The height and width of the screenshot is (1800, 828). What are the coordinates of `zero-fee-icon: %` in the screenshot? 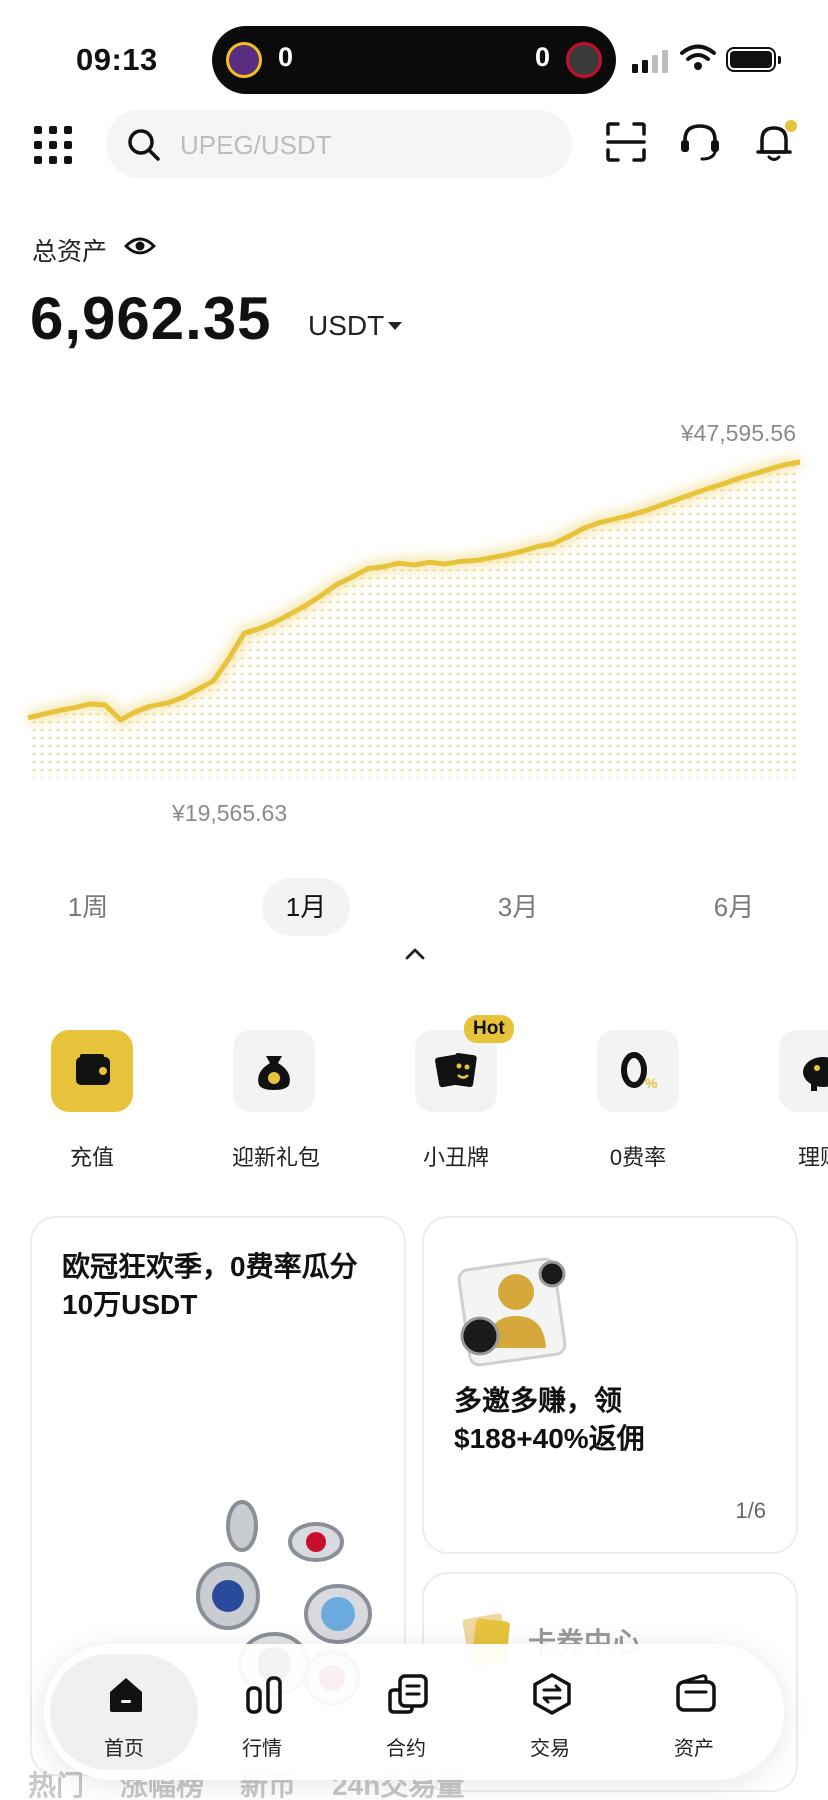 It's located at (639, 1071).